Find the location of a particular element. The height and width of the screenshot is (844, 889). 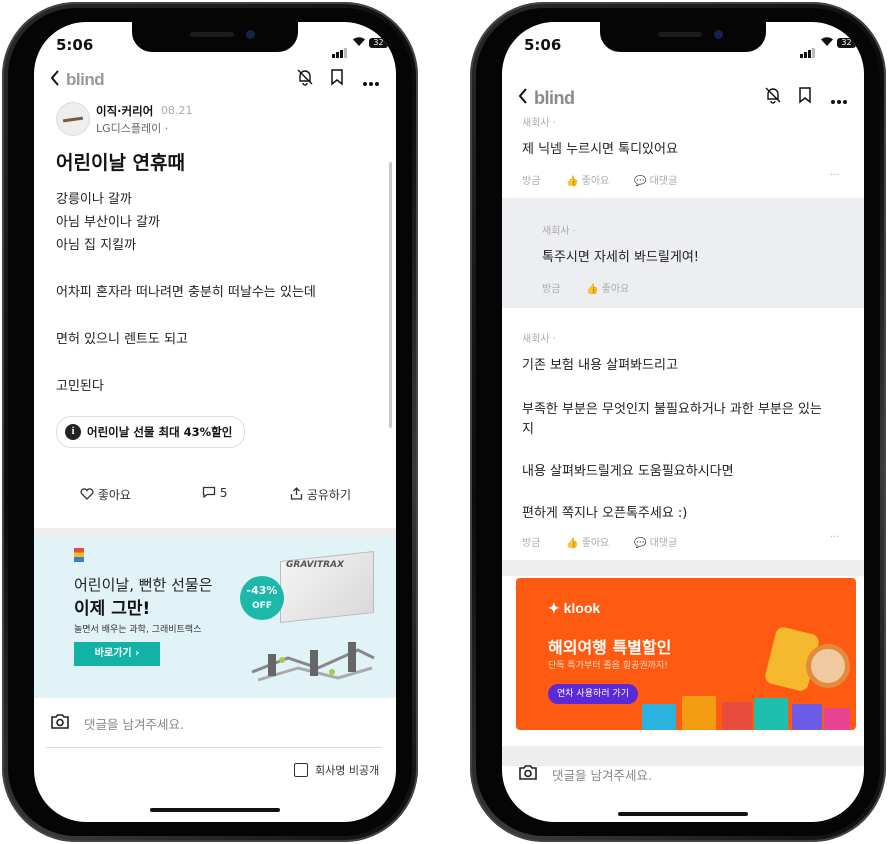

post-actions: 좋아요 5 공유하기 is located at coordinates (215, 497).